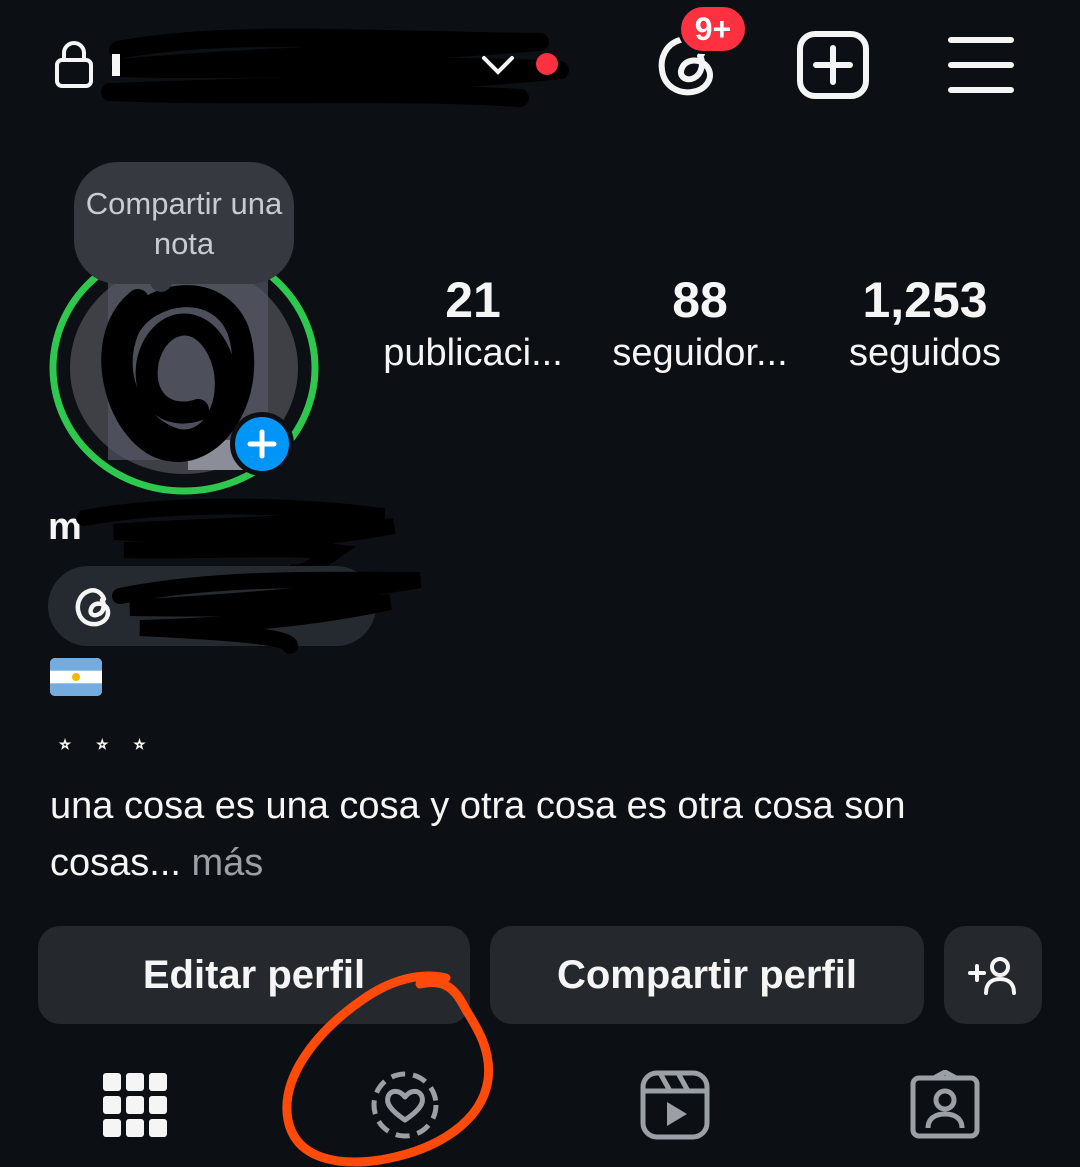 Image resolution: width=1080 pixels, height=1167 pixels. Describe the element at coordinates (76, 677) in the screenshot. I see `argentina-flag-icon` at that location.